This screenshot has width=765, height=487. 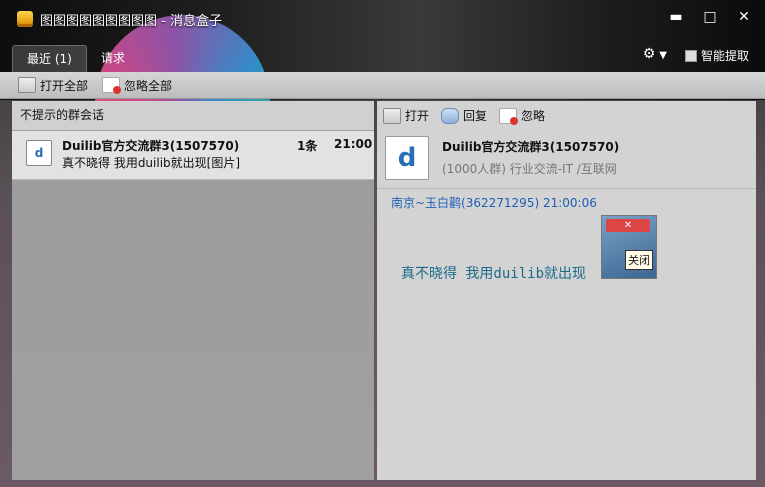 I want to click on ignore-all-button: 忽略全部, so click(x=137, y=85).